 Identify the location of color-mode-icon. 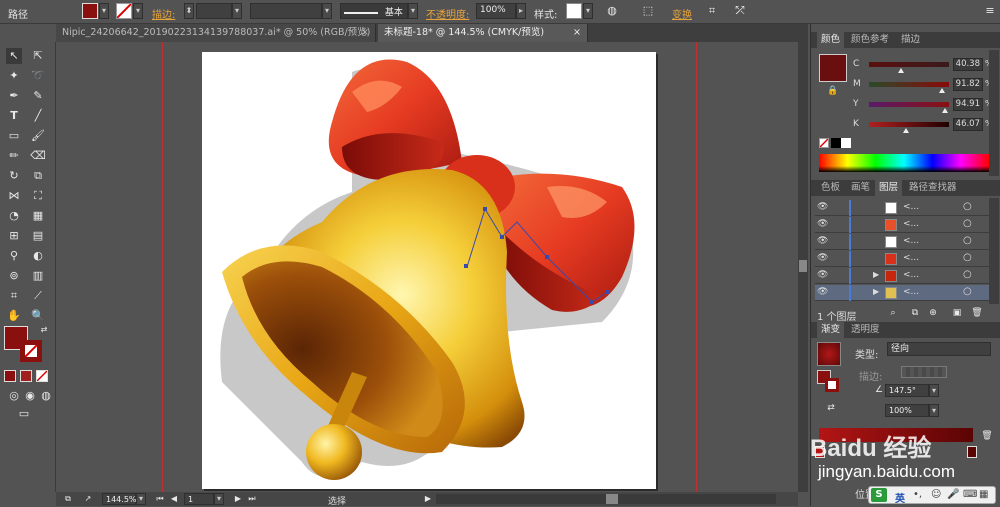
(10, 376).